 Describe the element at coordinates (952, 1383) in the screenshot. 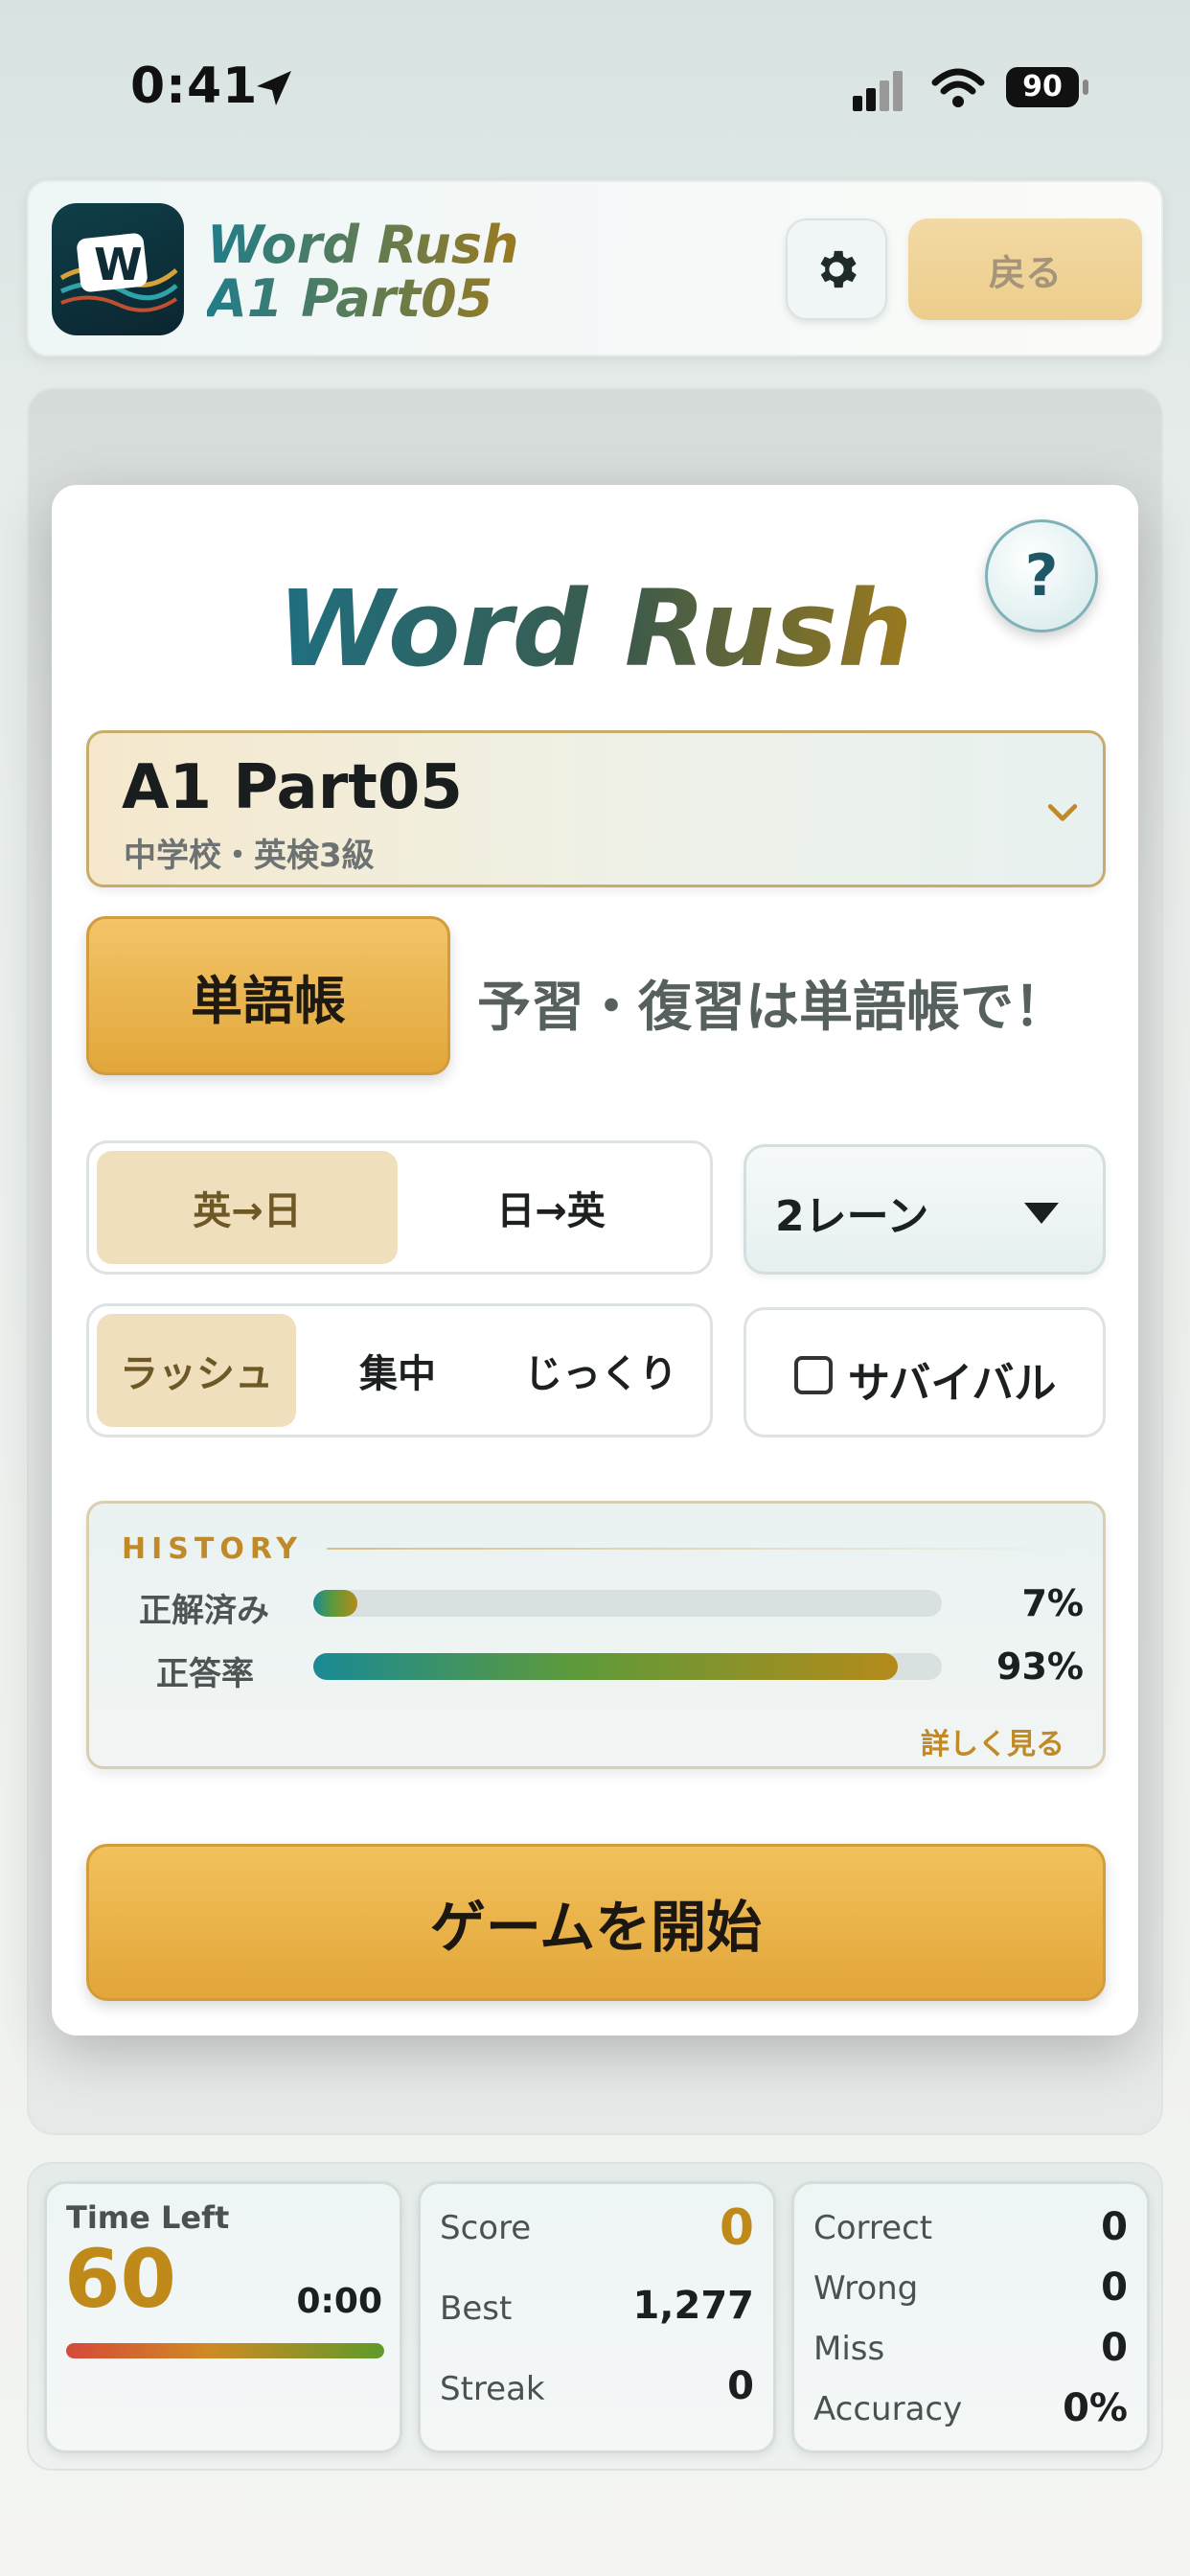

I see `survival-label: サバイバル` at that location.